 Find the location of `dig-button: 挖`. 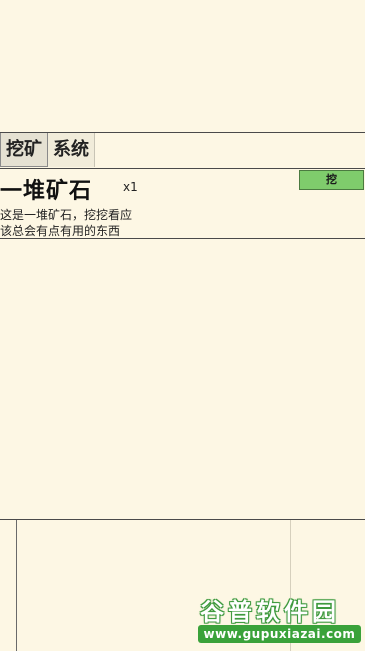

dig-button: 挖 is located at coordinates (331, 180).